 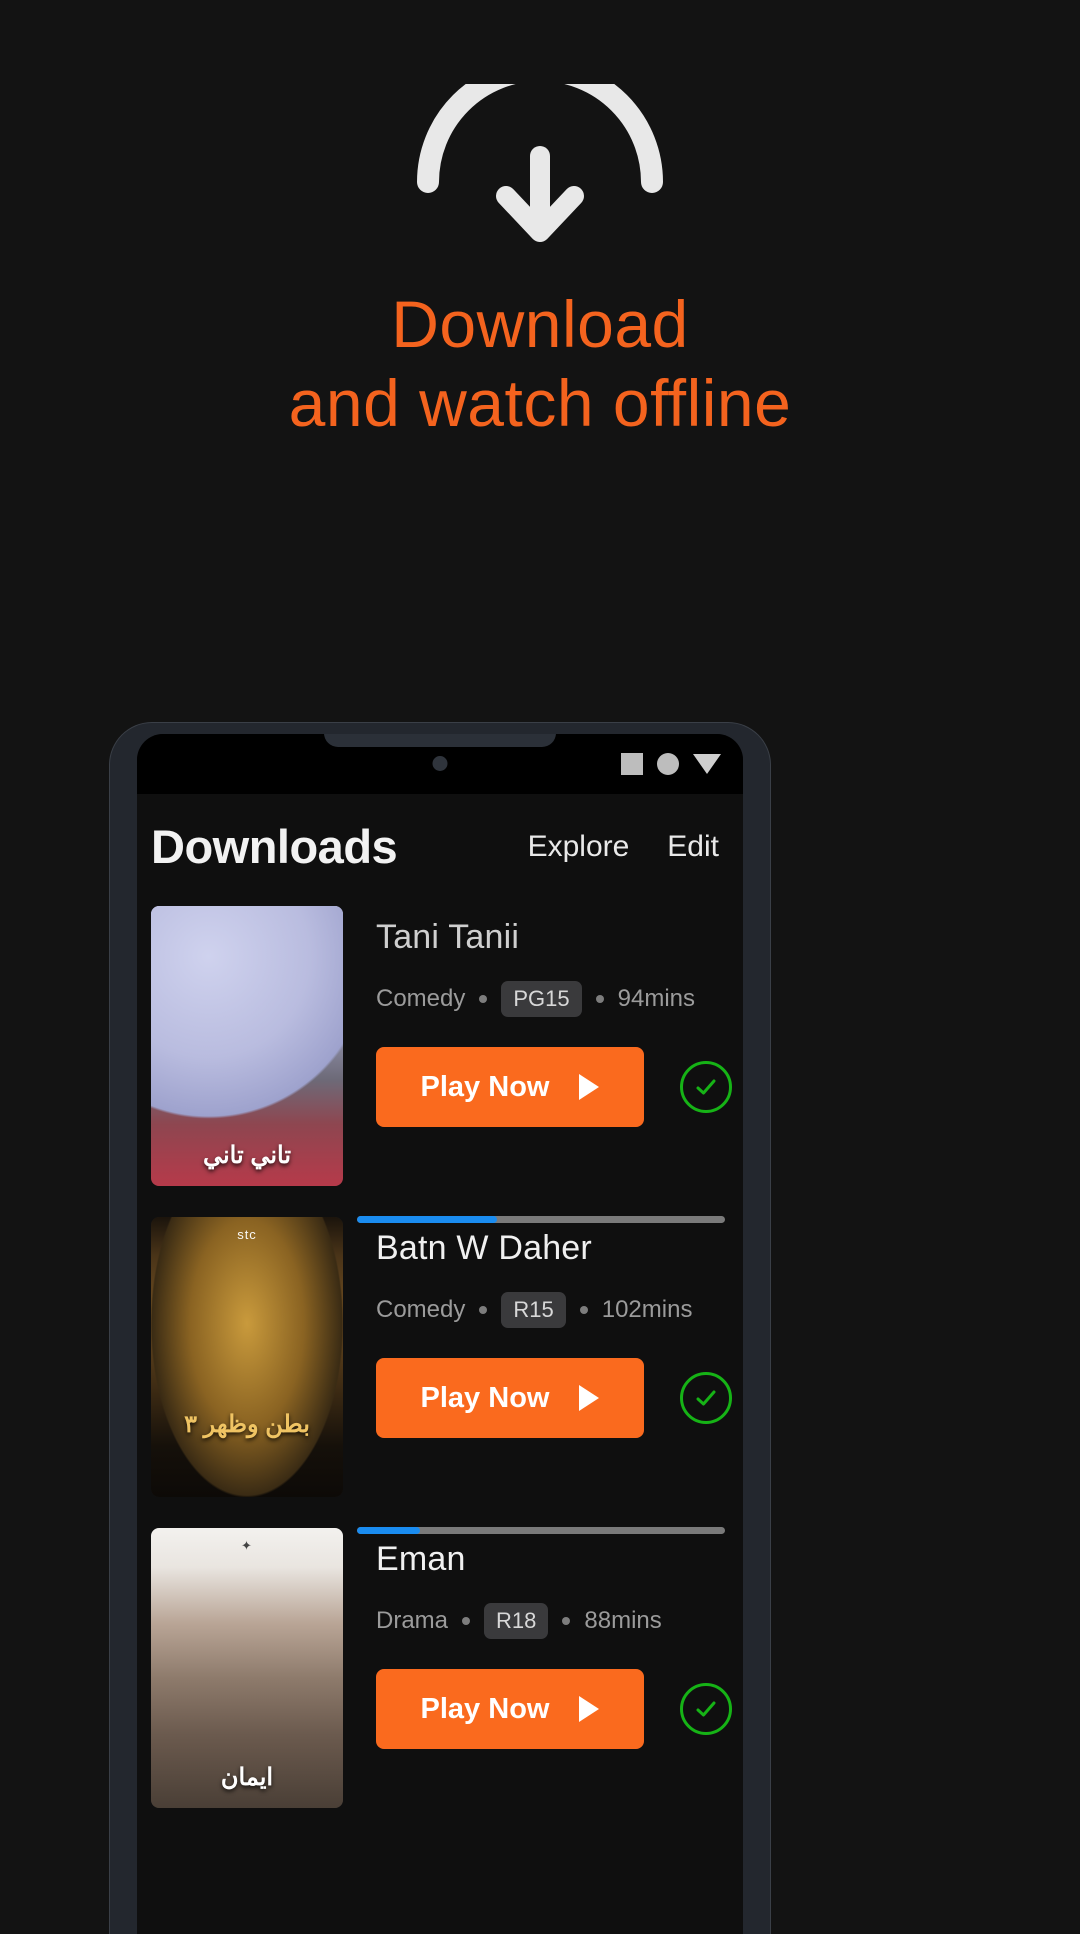 I want to click on item-metadata: Drama R18 88mins, so click(x=554, y=1621).